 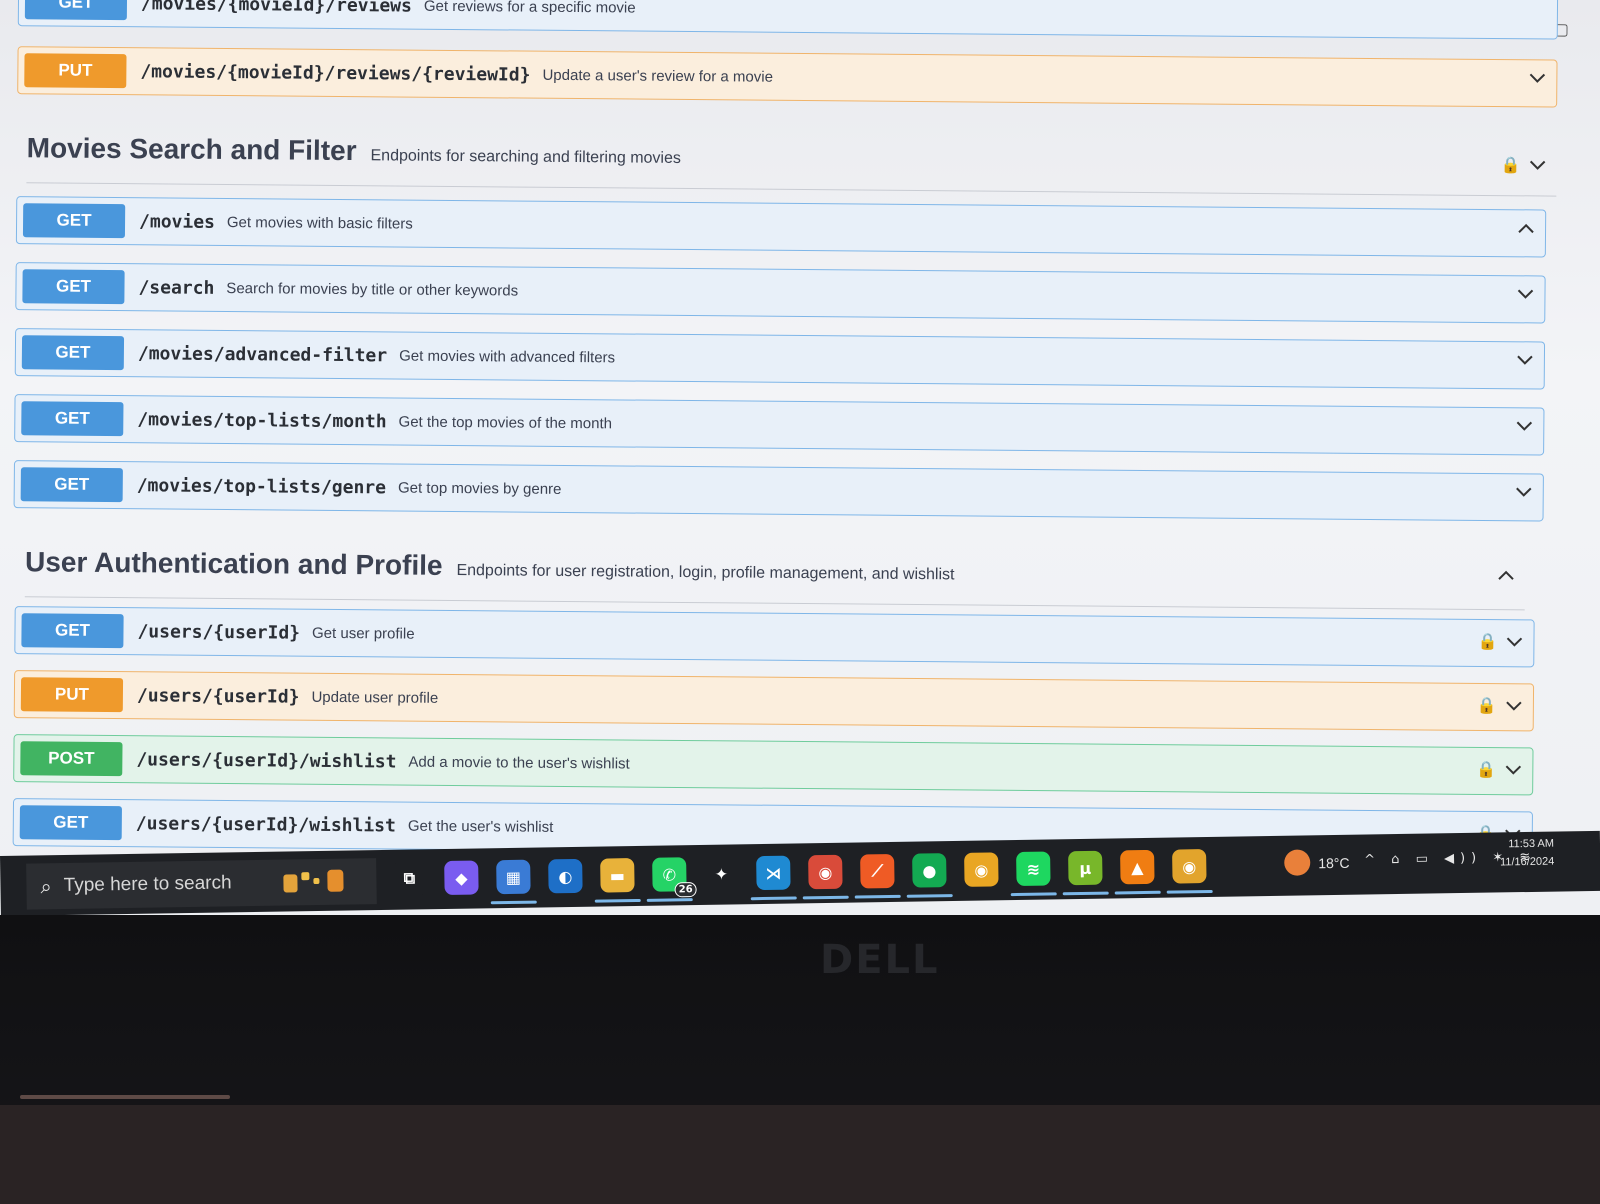 I want to click on chrome-canary-icon: ◉, so click(x=1189, y=871).